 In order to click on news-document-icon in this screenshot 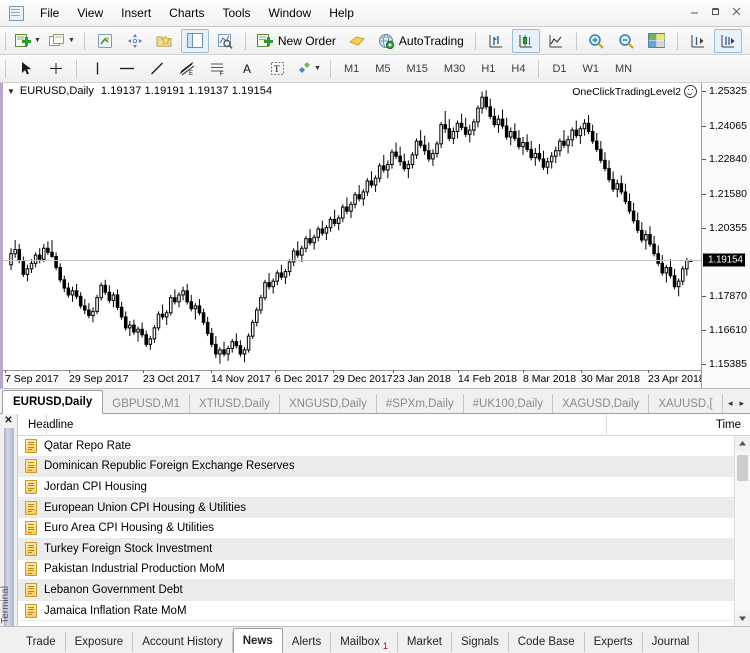, I will do `click(31, 466)`.